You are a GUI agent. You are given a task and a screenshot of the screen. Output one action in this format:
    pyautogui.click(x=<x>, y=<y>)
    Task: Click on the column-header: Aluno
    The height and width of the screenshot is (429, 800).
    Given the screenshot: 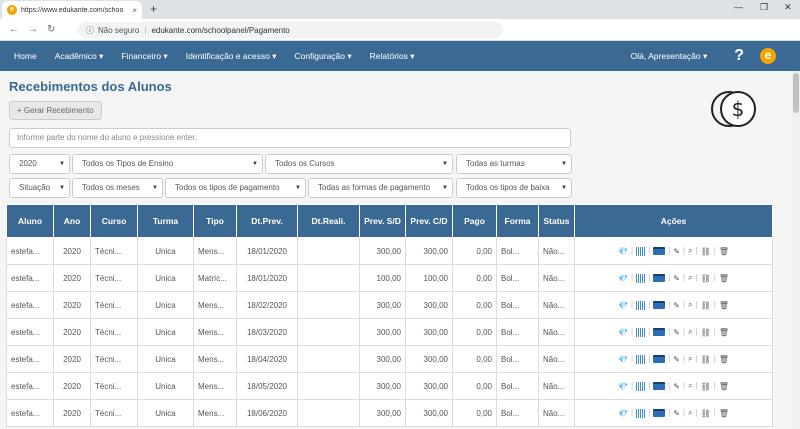 What is the action you would take?
    pyautogui.click(x=30, y=221)
    